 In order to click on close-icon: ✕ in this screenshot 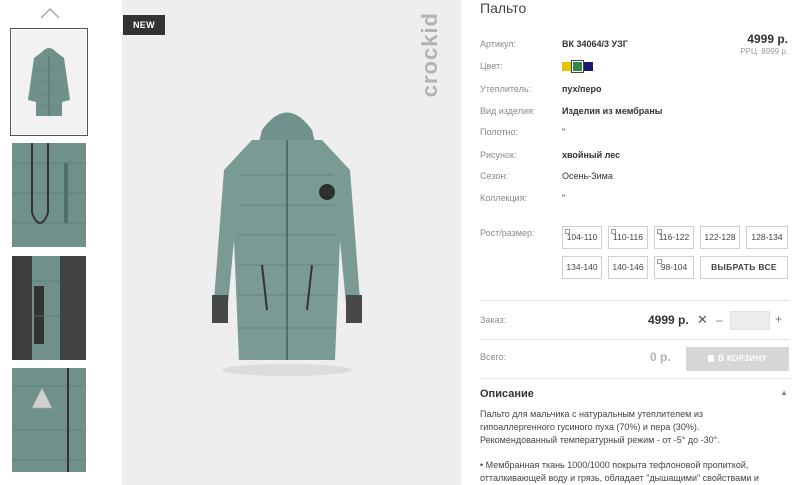, I will do `click(702, 320)`.